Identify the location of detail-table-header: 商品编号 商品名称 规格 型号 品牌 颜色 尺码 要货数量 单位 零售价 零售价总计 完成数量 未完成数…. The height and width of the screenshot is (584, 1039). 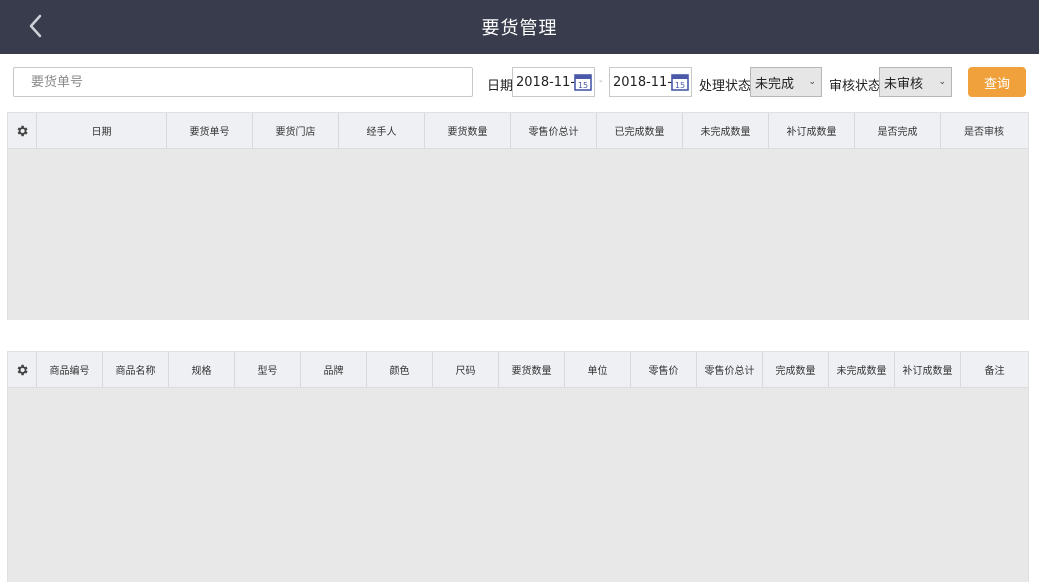
(518, 370).